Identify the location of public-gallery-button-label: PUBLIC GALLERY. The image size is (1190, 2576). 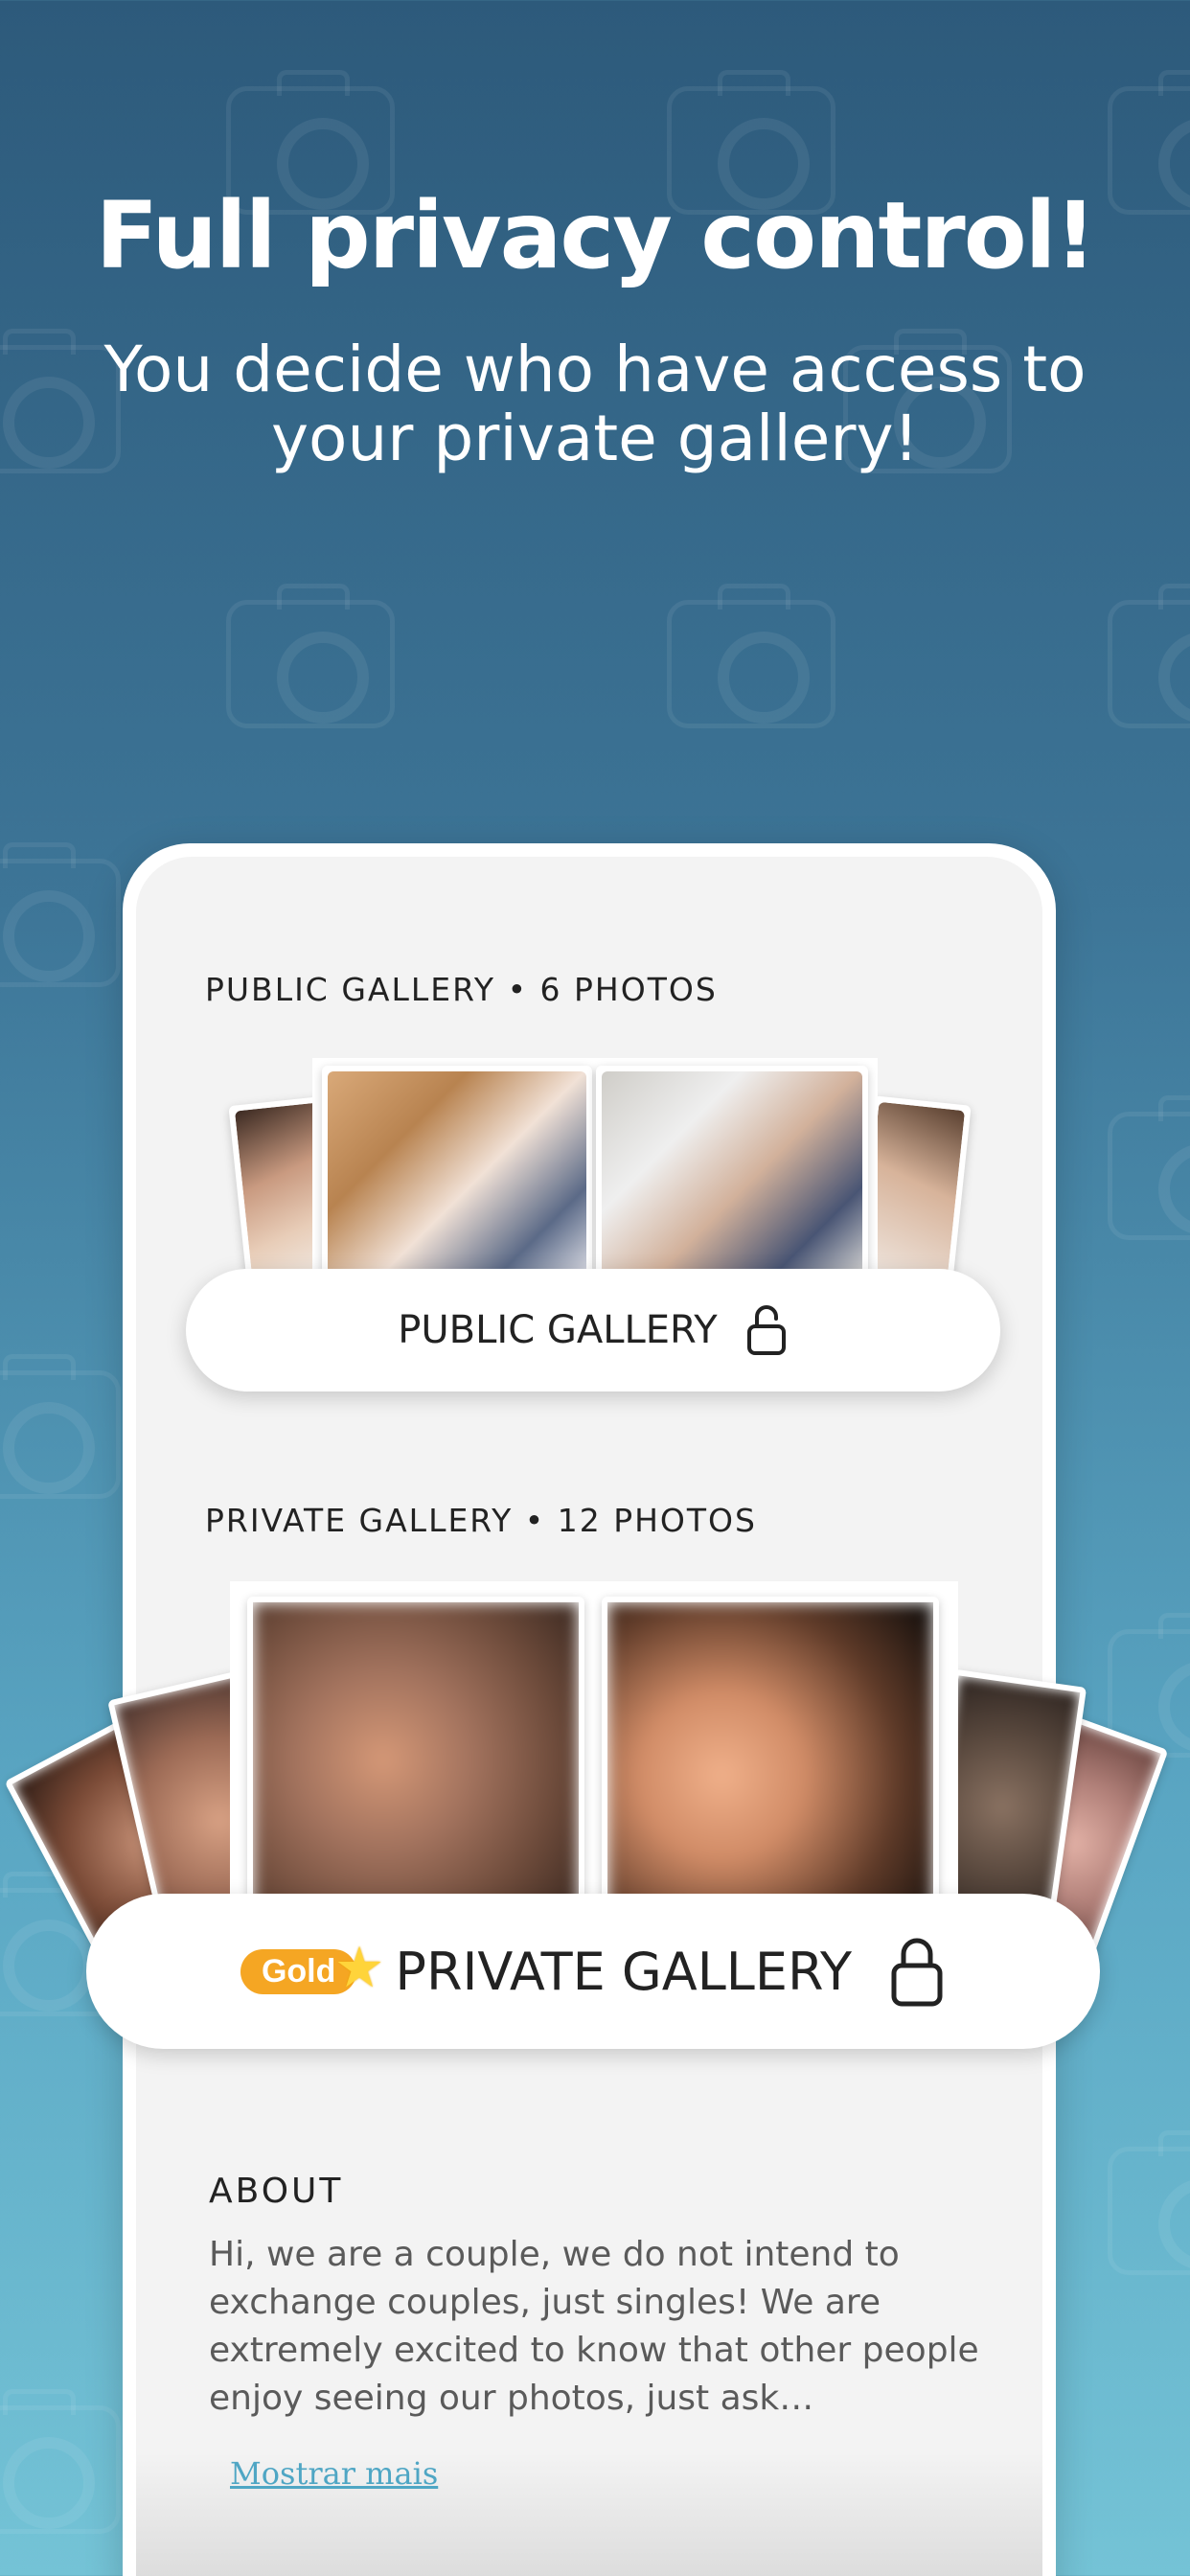
(558, 1330).